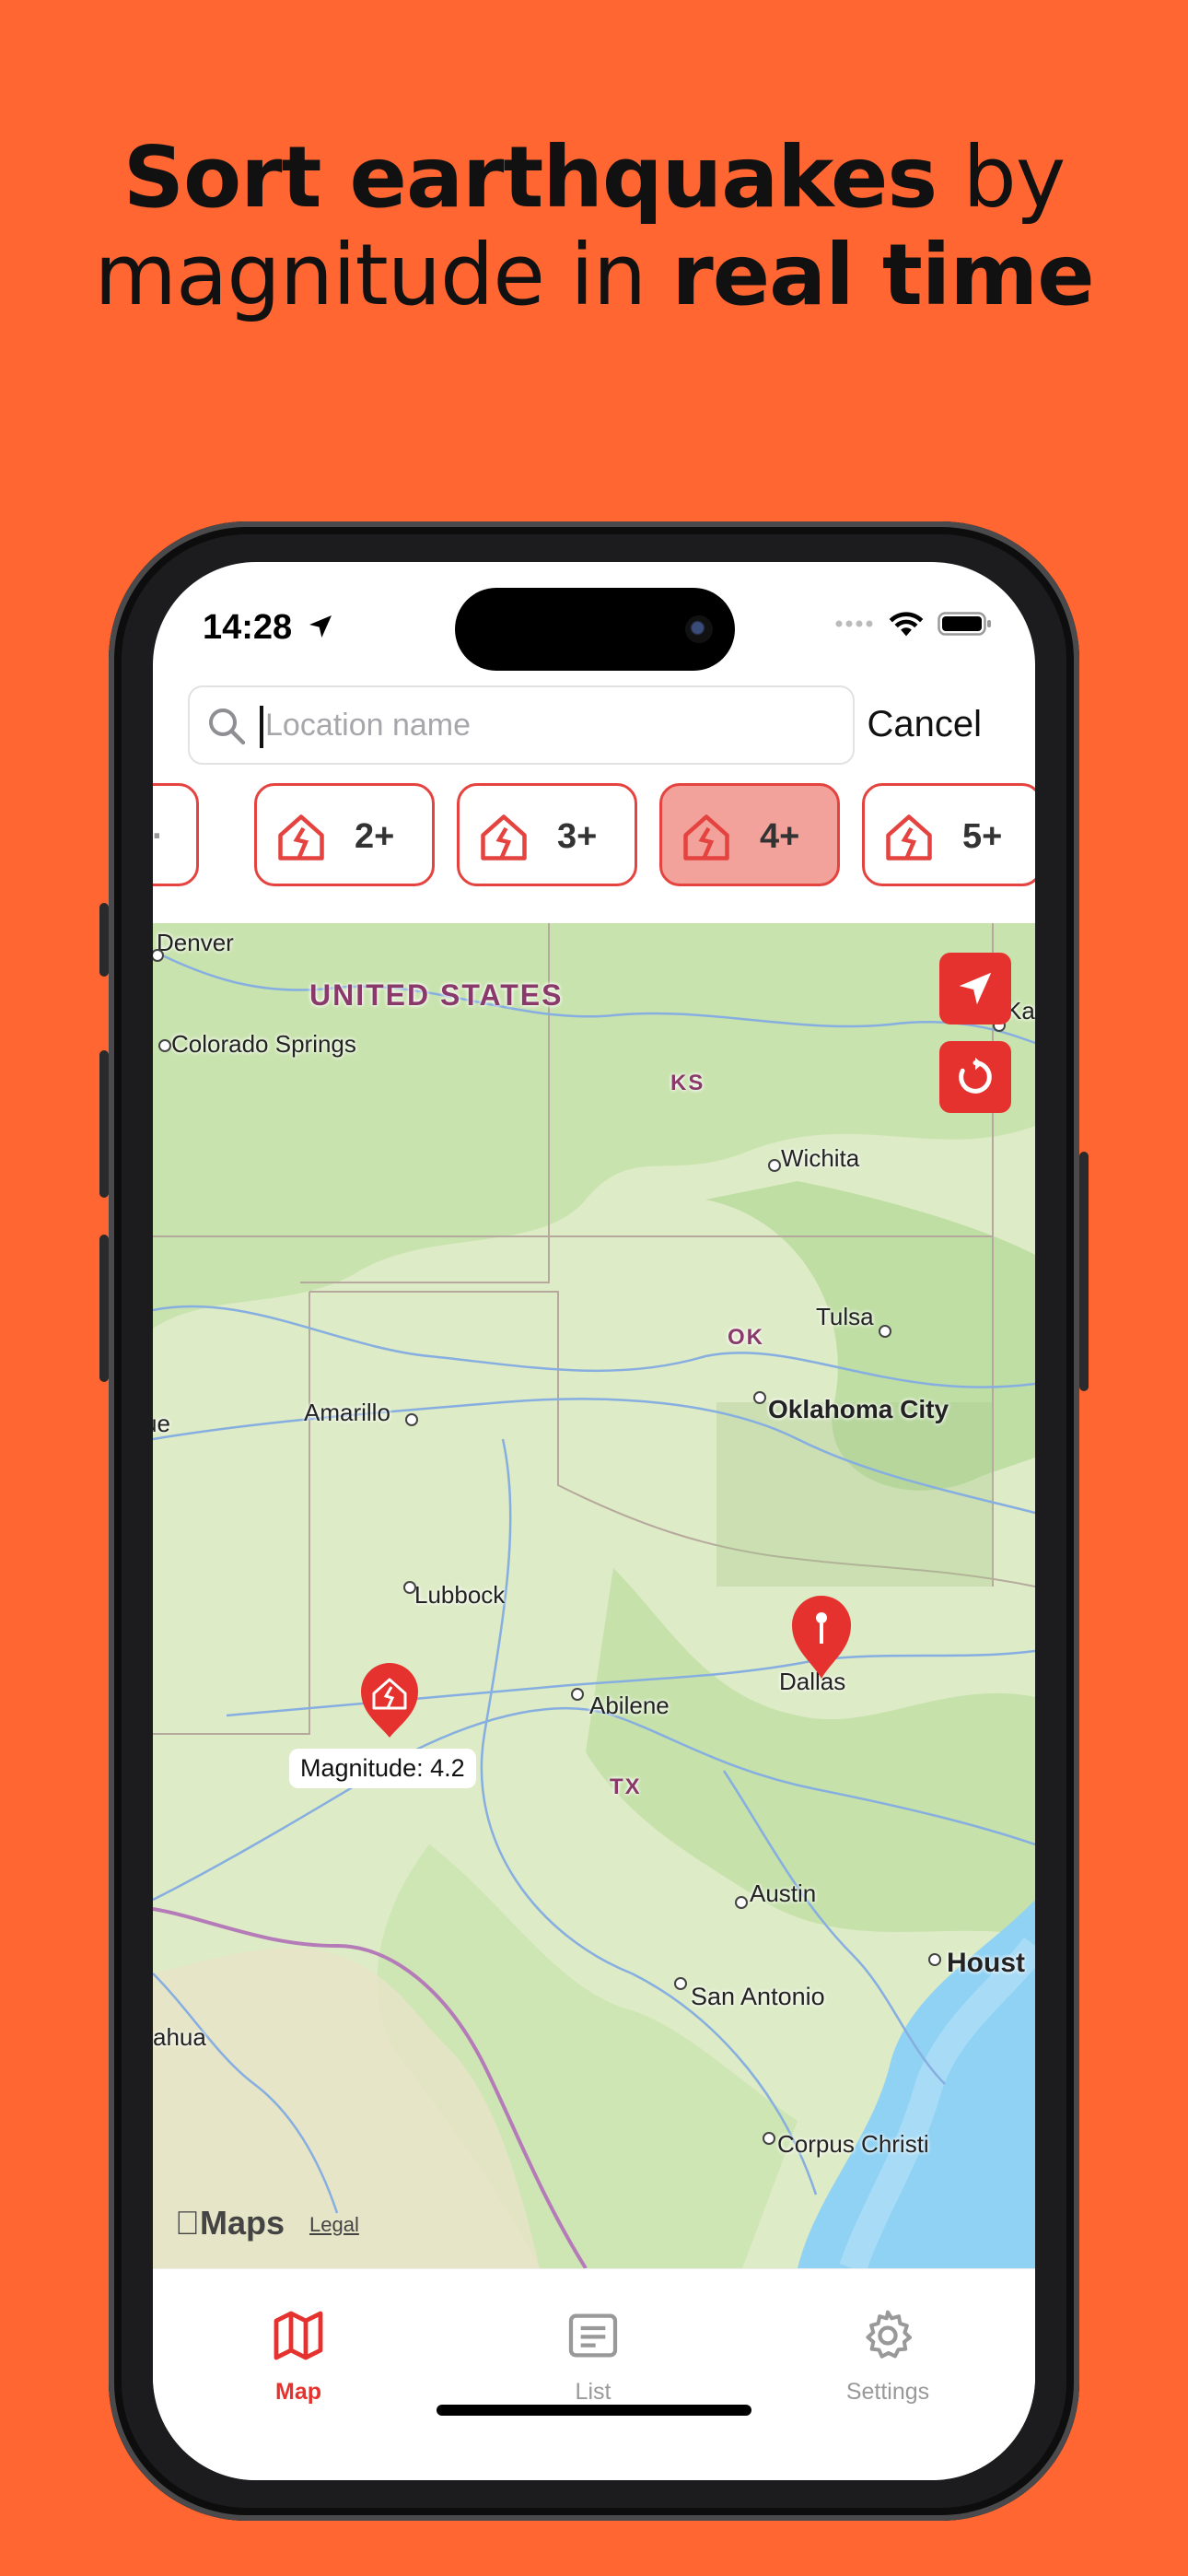 The height and width of the screenshot is (2576, 1188). I want to click on earthquake-magnitude-label: Magnitude: 4.2, so click(382, 1768).